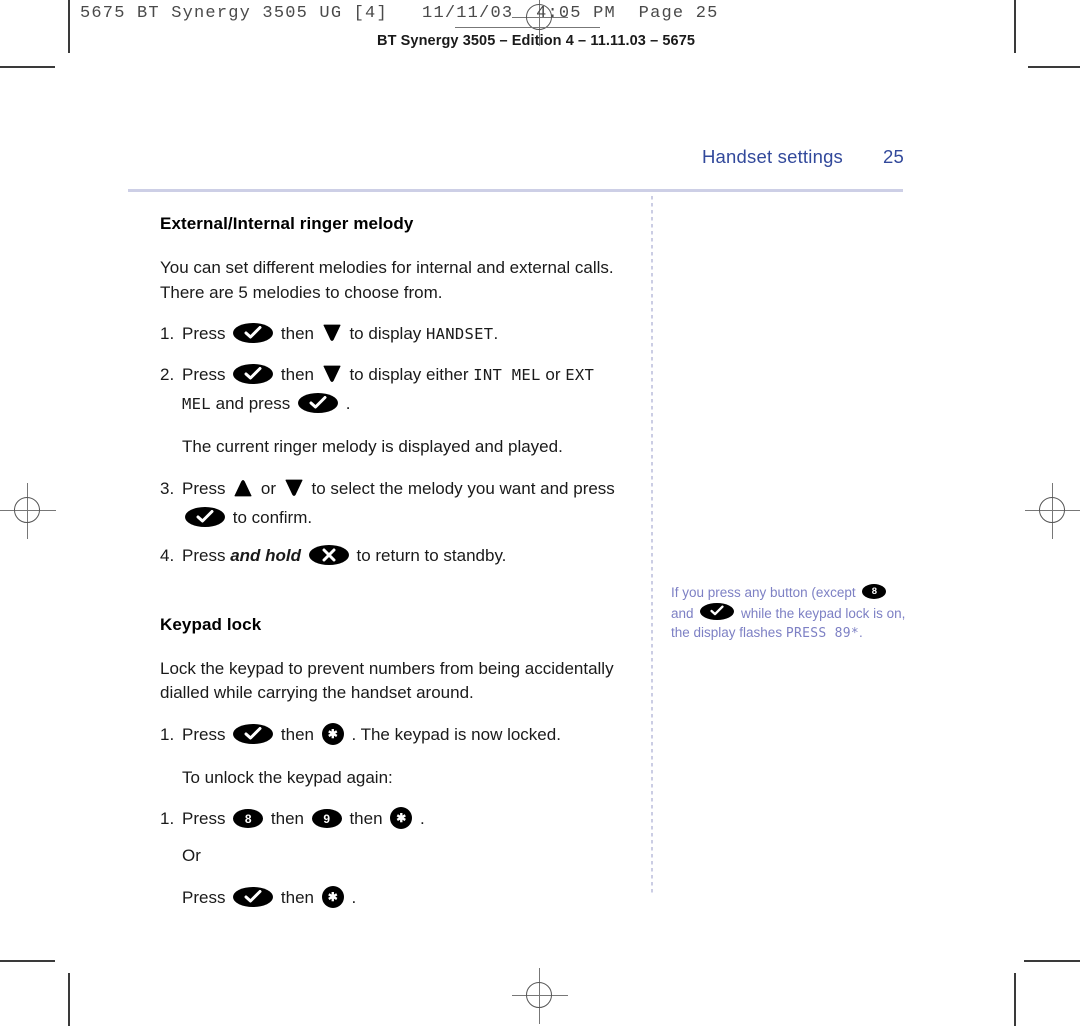 The width and height of the screenshot is (1080, 1026). Describe the element at coordinates (266, 555) in the screenshot. I see `and-hold-emphasis: and hold` at that location.